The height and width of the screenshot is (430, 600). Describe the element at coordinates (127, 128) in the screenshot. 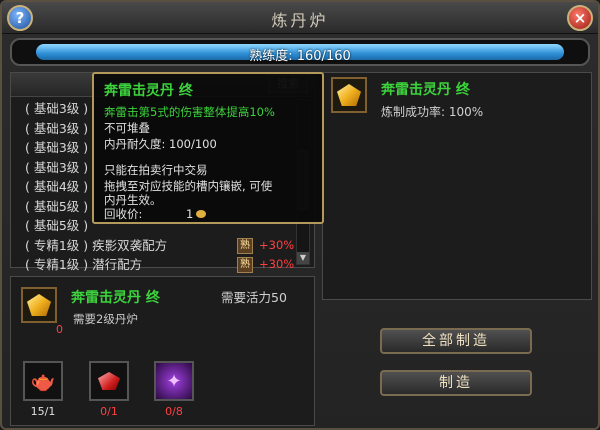

I see `tooltip-stack: 不可堆叠` at that location.